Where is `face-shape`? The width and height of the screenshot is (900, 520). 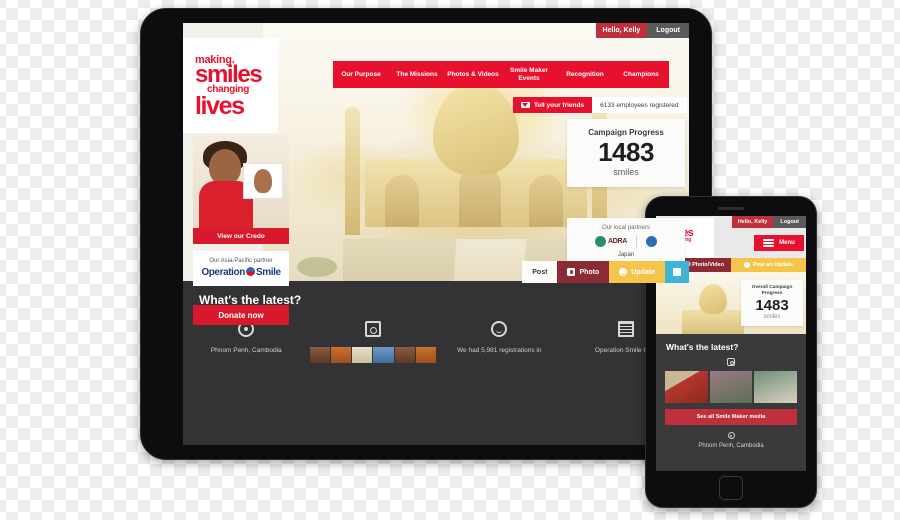
face-shape is located at coordinates (225, 167).